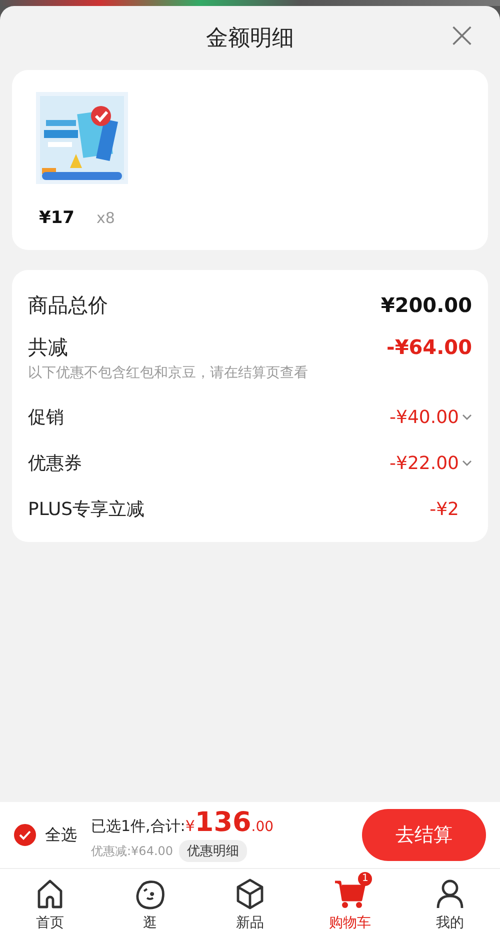 The image size is (500, 940). I want to click on check-icon, so click(25, 835).